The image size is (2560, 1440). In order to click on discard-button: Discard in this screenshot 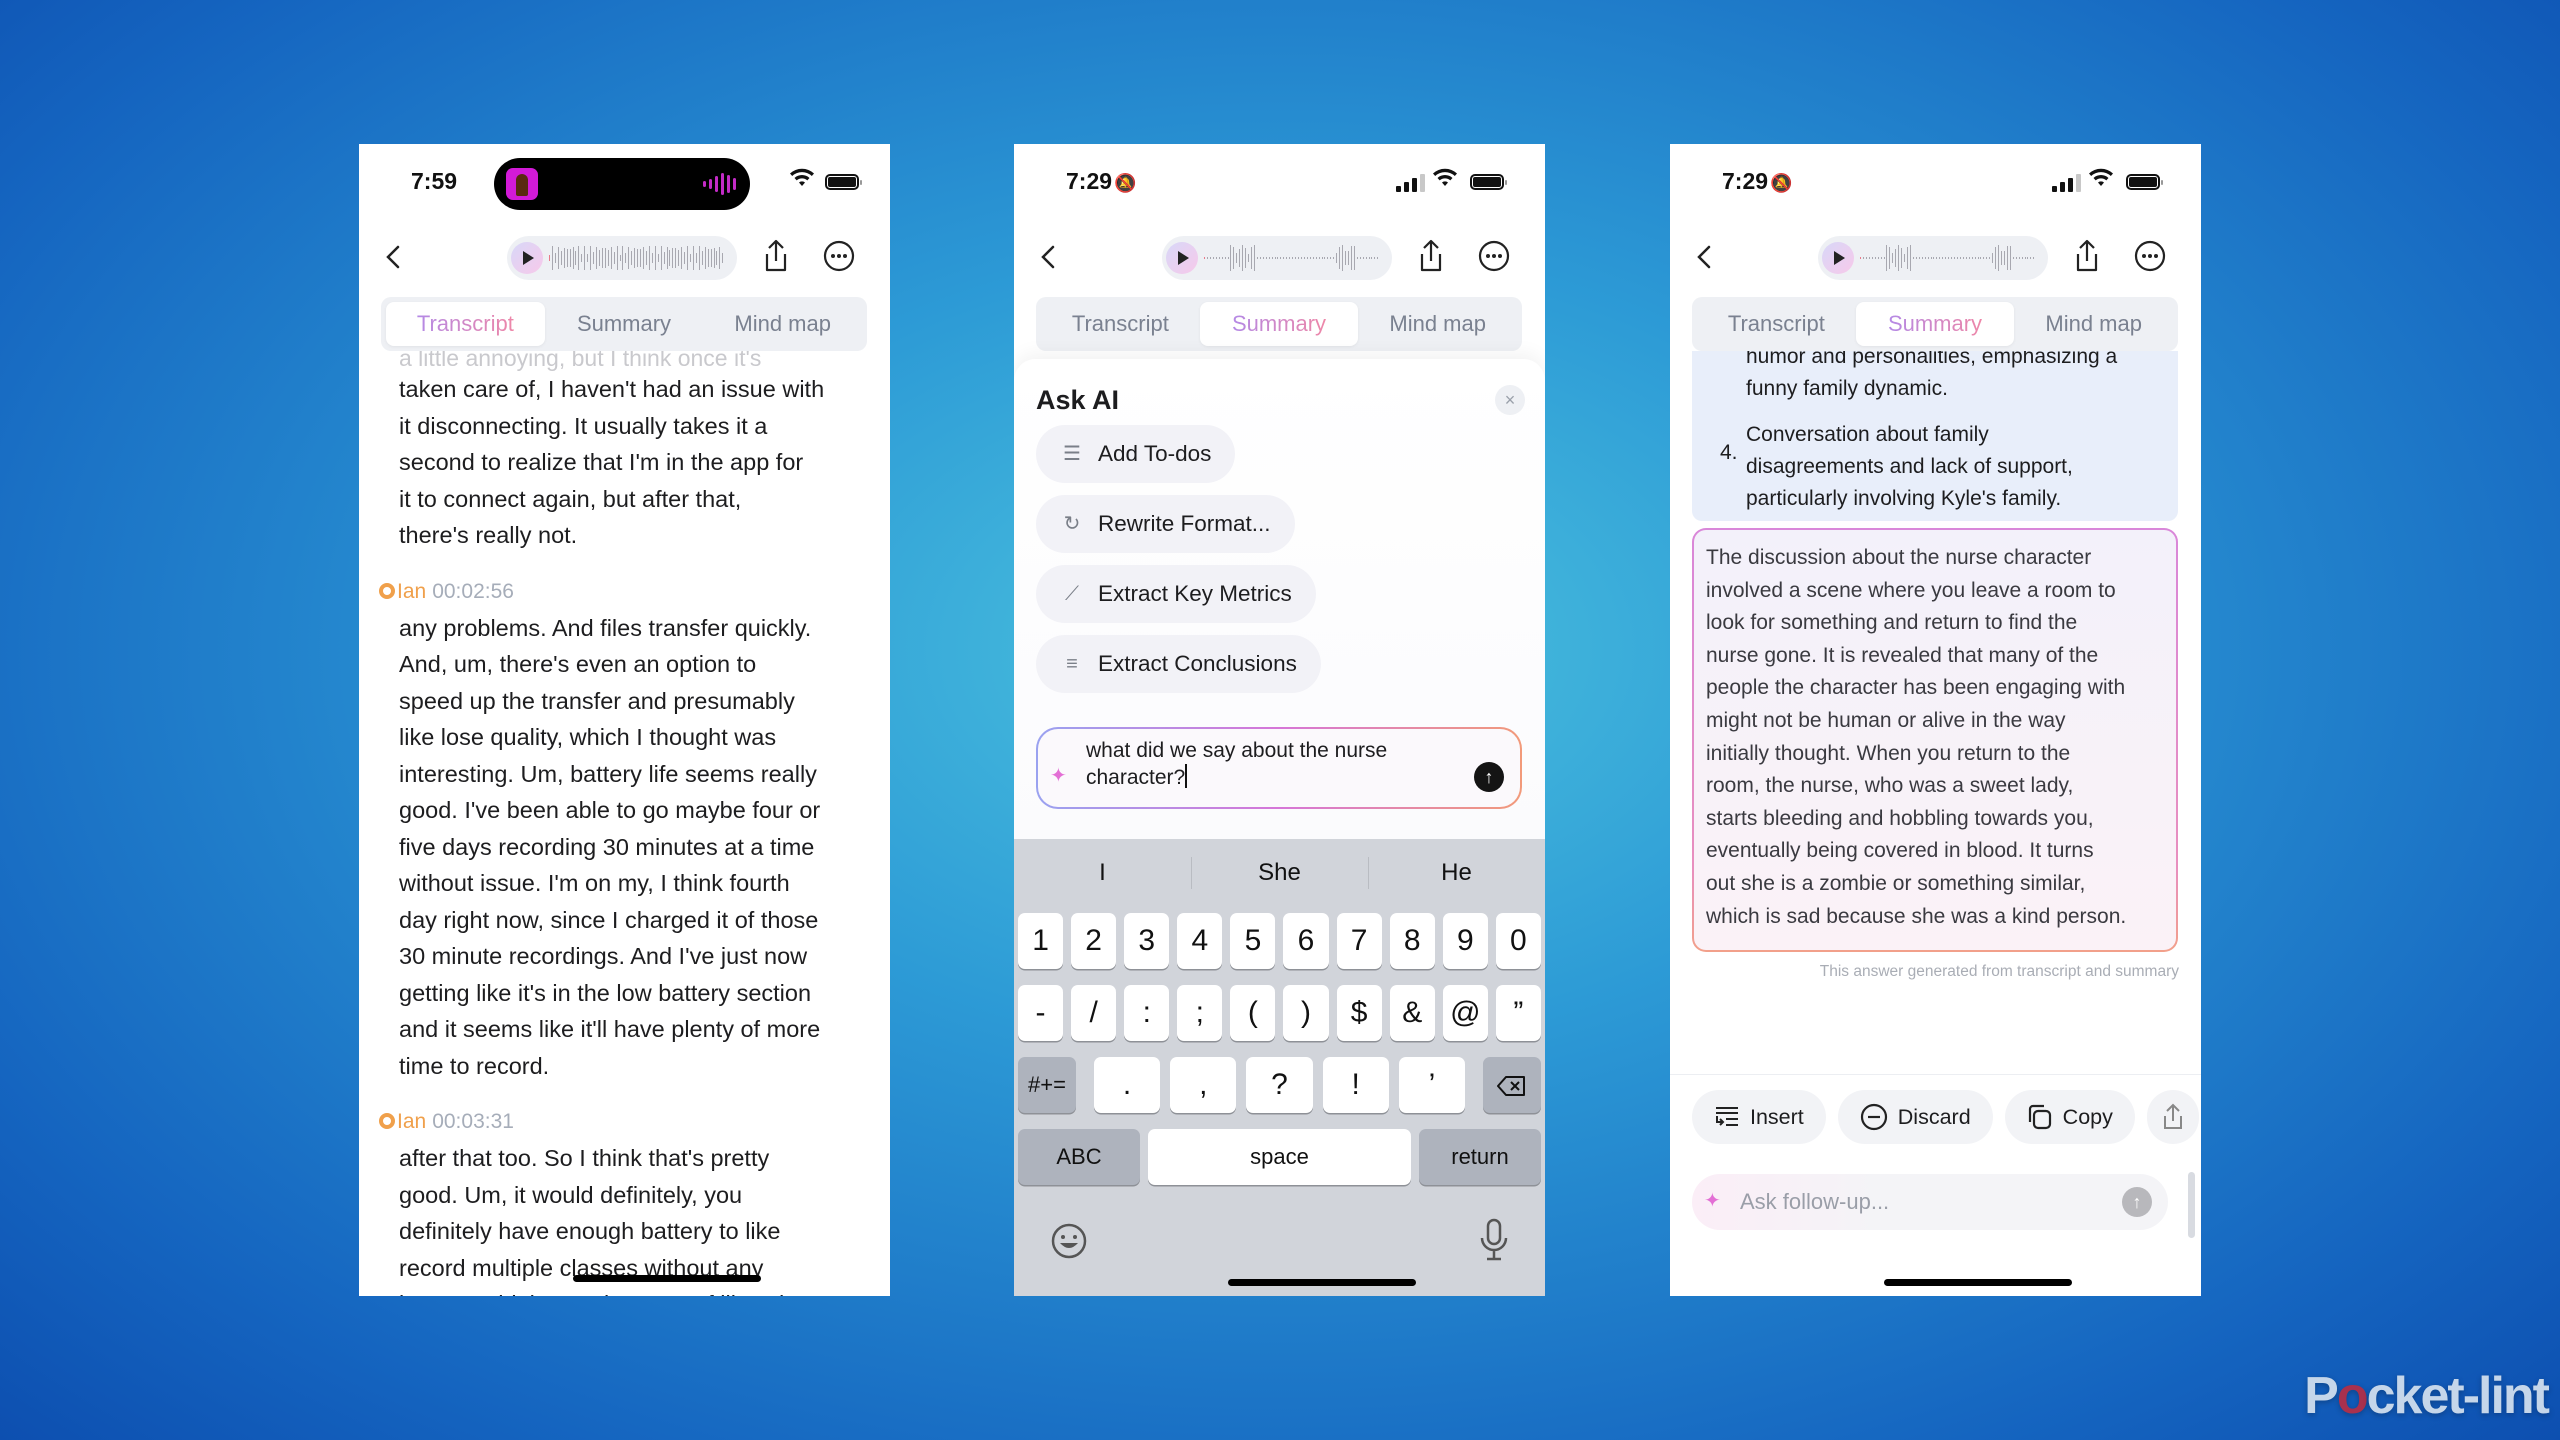, I will do `click(1915, 1117)`.